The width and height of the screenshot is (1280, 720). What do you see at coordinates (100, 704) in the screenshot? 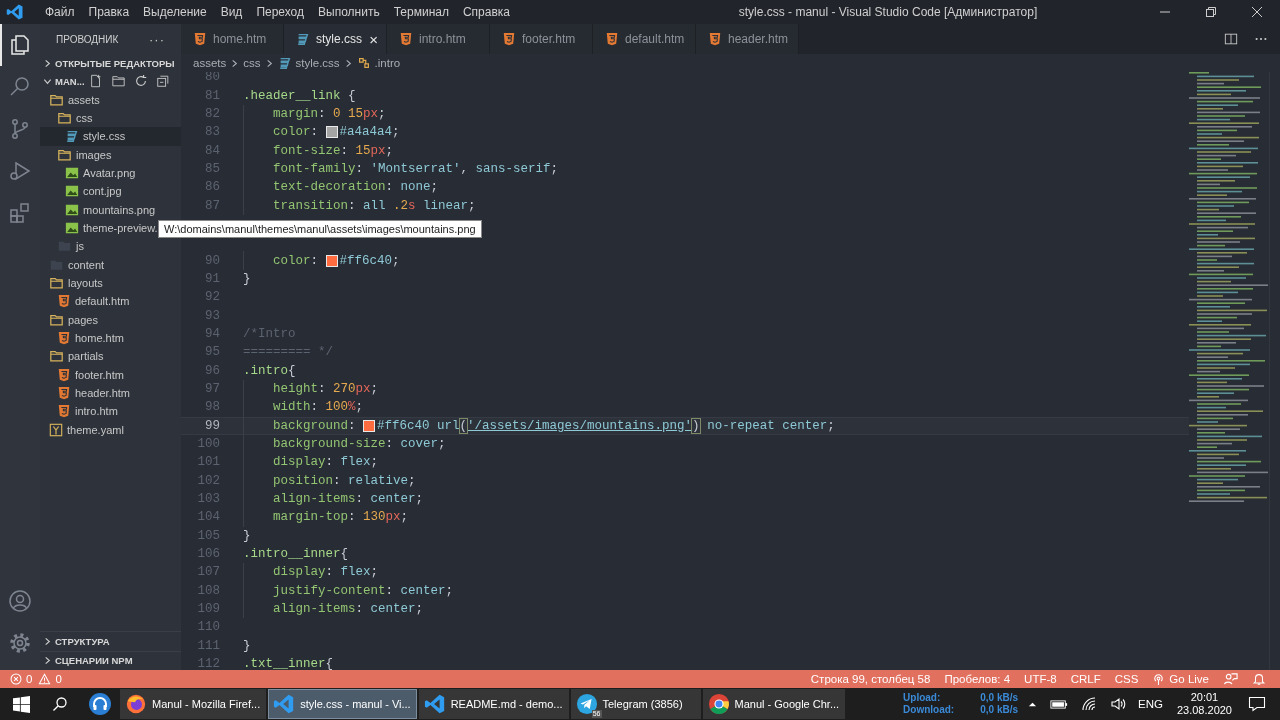
I see `headphones-app-icon` at bounding box center [100, 704].